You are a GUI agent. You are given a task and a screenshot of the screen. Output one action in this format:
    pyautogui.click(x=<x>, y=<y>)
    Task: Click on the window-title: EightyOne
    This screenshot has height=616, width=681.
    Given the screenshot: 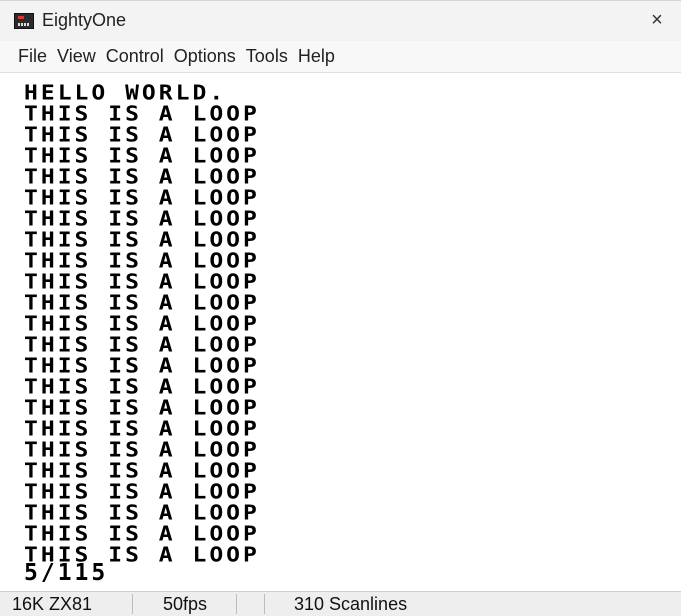 What is the action you would take?
    pyautogui.click(x=84, y=20)
    